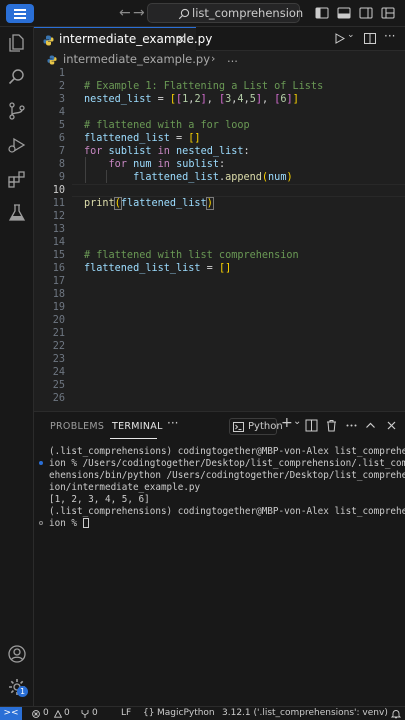 The width and height of the screenshot is (405, 720). Describe the element at coordinates (219, 333) in the screenshot. I see `line-number-row: 21` at that location.